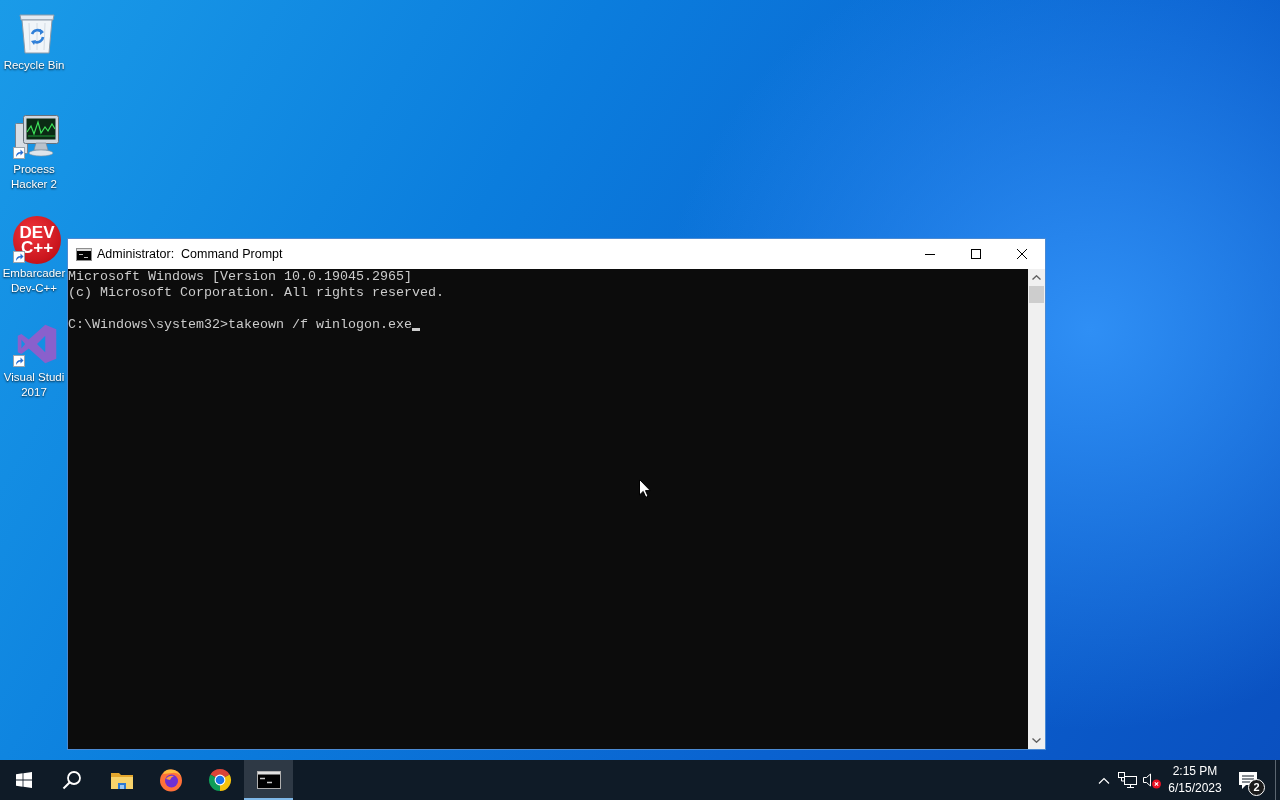 The width and height of the screenshot is (1280, 800). What do you see at coordinates (645, 488) in the screenshot?
I see `mouse-pointer-icon` at bounding box center [645, 488].